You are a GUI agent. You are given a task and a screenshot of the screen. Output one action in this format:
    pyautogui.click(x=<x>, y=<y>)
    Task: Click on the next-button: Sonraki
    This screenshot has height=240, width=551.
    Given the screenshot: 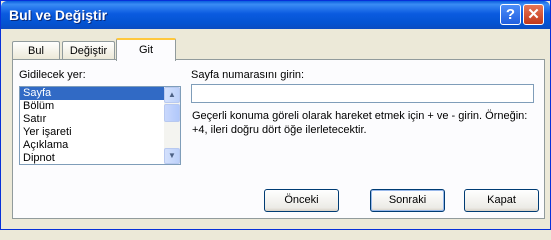 What is the action you would take?
    pyautogui.click(x=407, y=200)
    